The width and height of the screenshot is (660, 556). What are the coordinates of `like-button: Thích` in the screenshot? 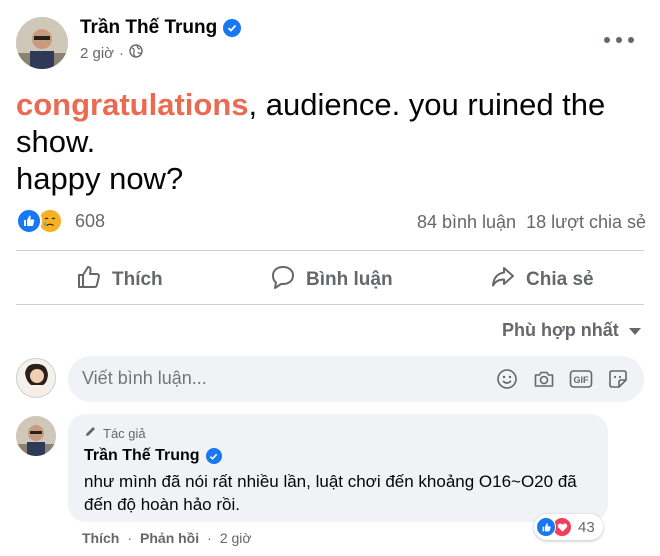 It's located at (119, 280).